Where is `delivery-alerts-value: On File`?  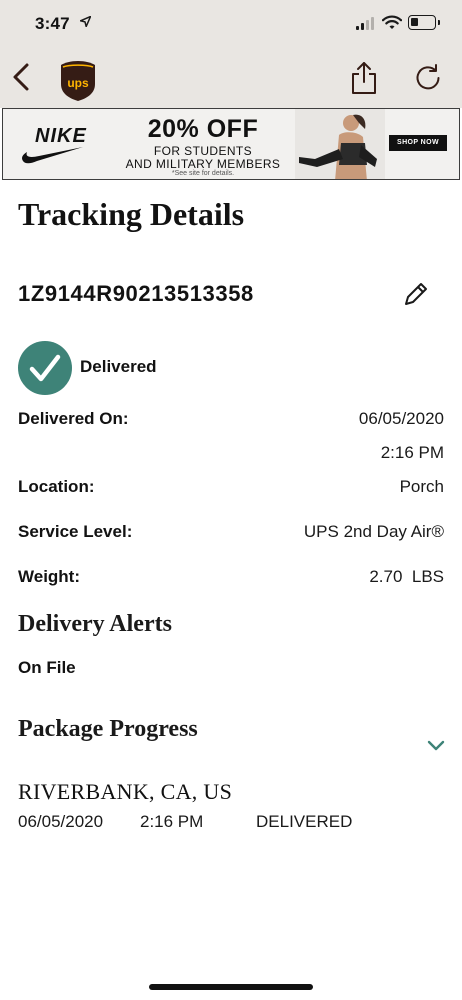
delivery-alerts-value: On File is located at coordinates (47, 667).